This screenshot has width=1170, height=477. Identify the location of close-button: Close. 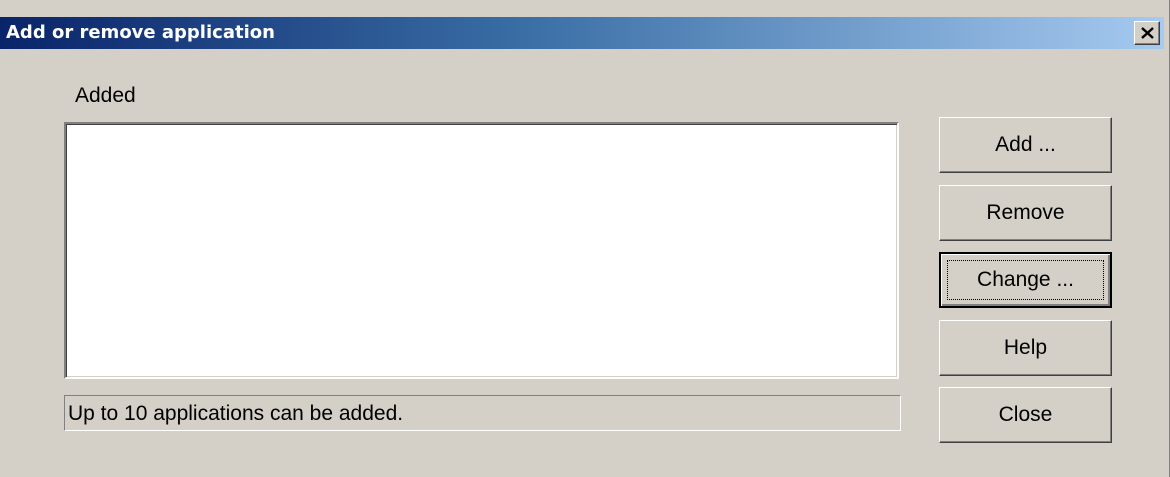
(1025, 415).